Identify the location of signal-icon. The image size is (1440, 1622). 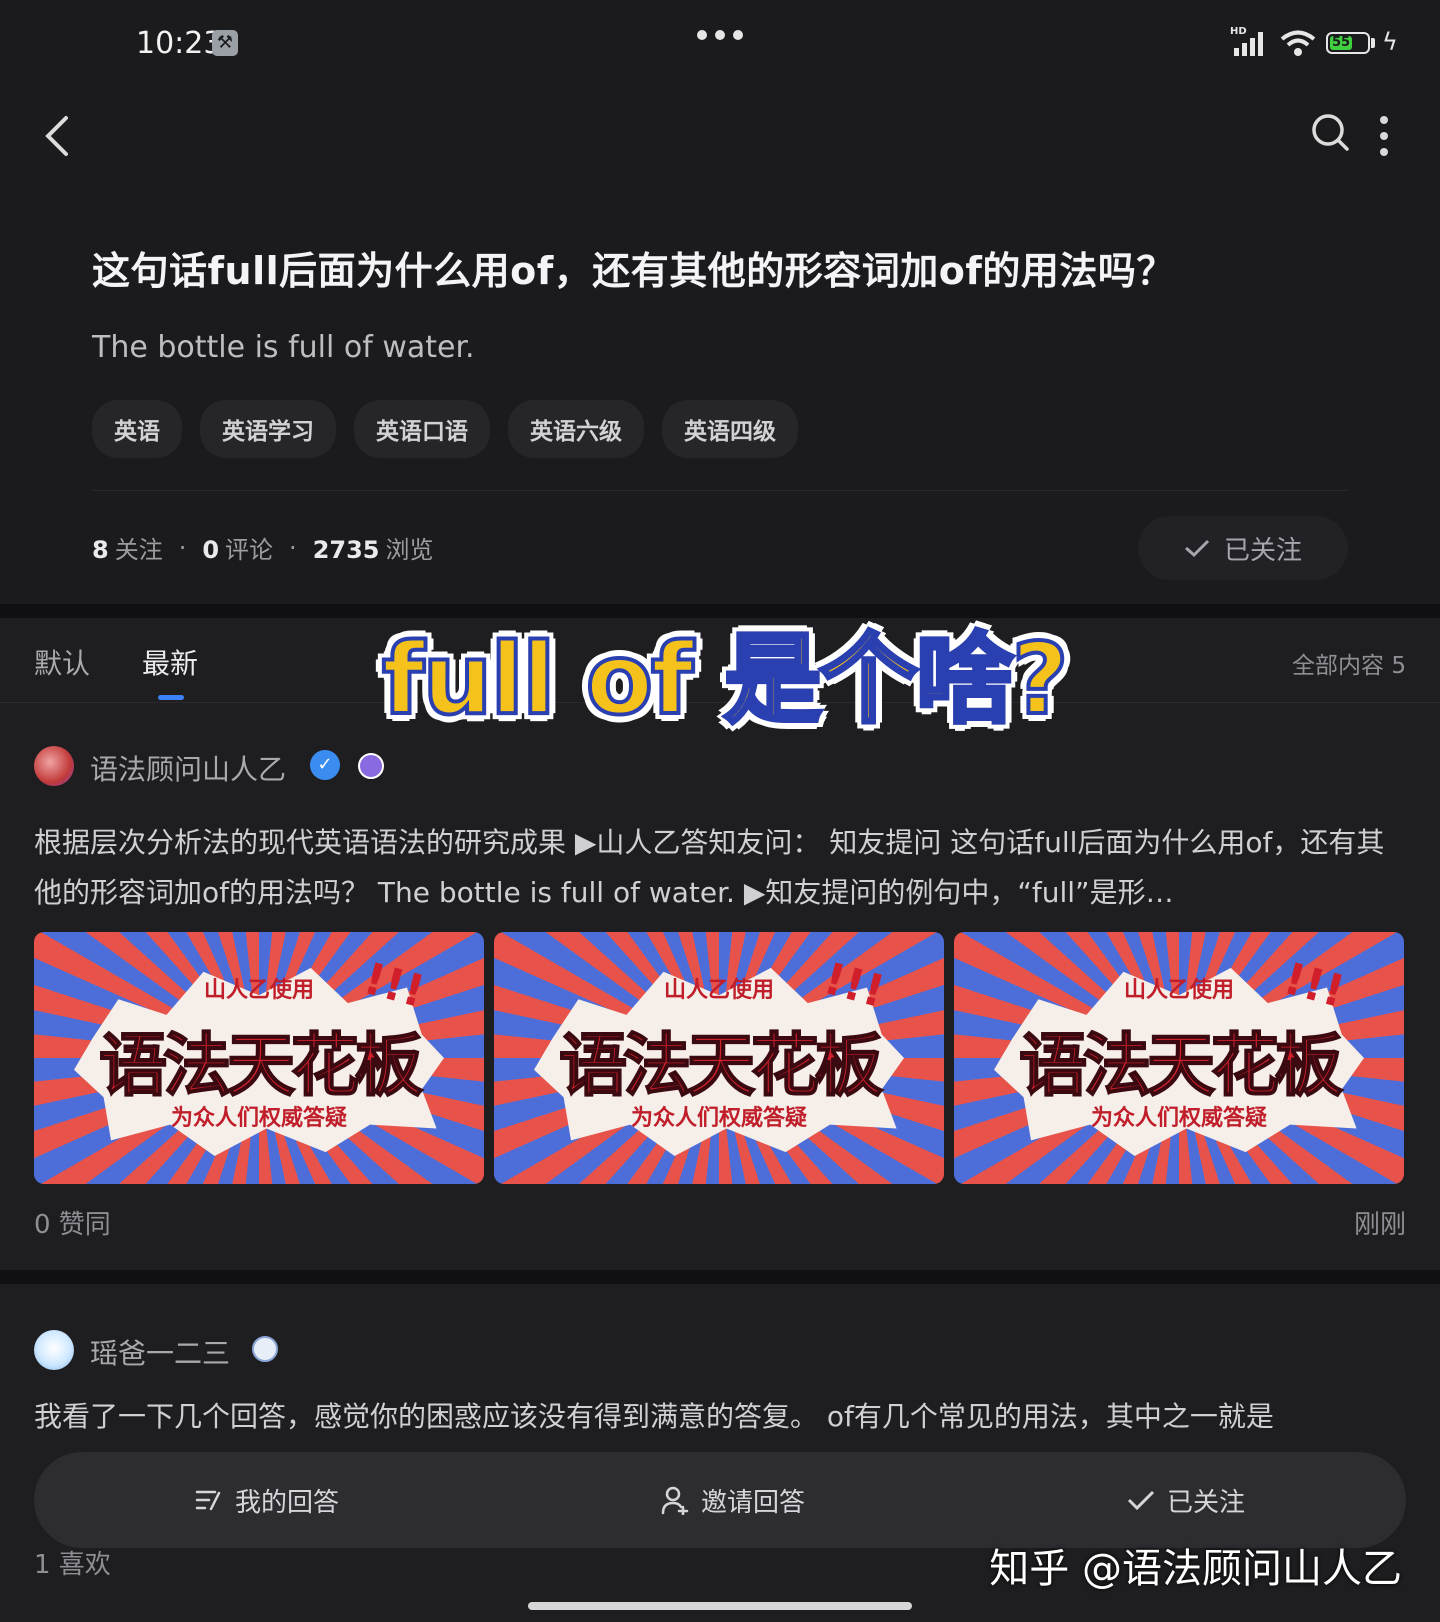
(1248, 43).